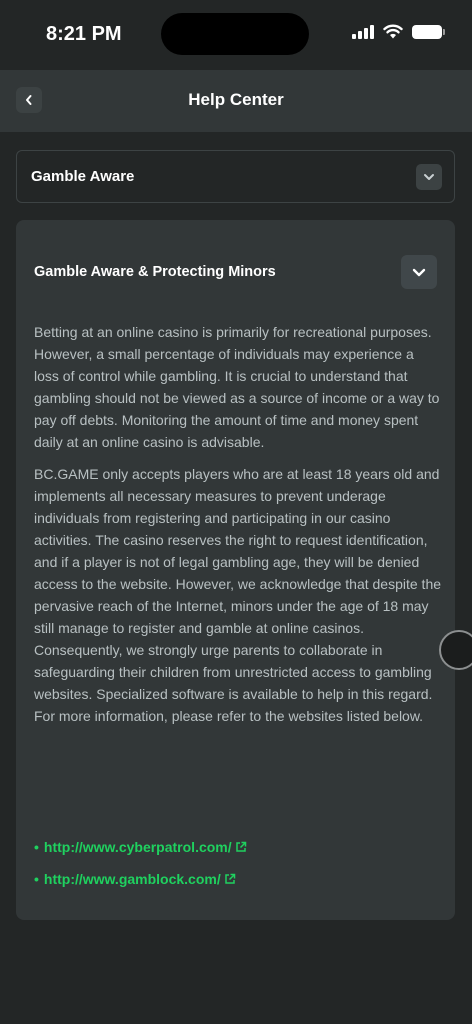 The image size is (472, 1024). What do you see at coordinates (155, 272) in the screenshot?
I see `section-title: Gamble Aware & Protecting Minors` at bounding box center [155, 272].